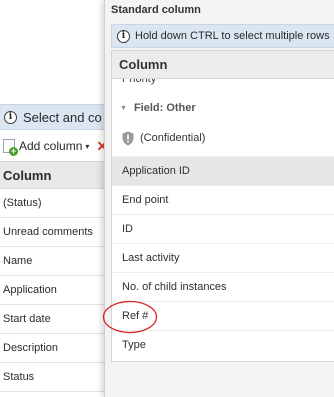  I want to click on background-grid-header: Column, so click(54, 175).